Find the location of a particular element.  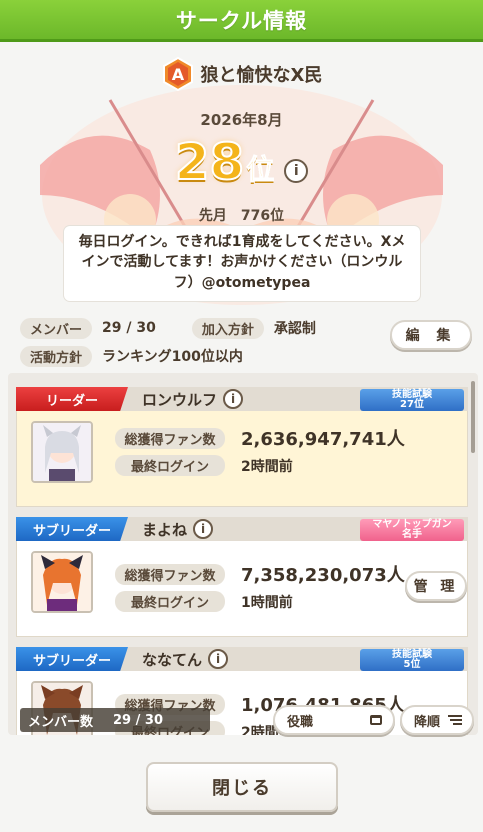

member-name: ななてん is located at coordinates (172, 659).